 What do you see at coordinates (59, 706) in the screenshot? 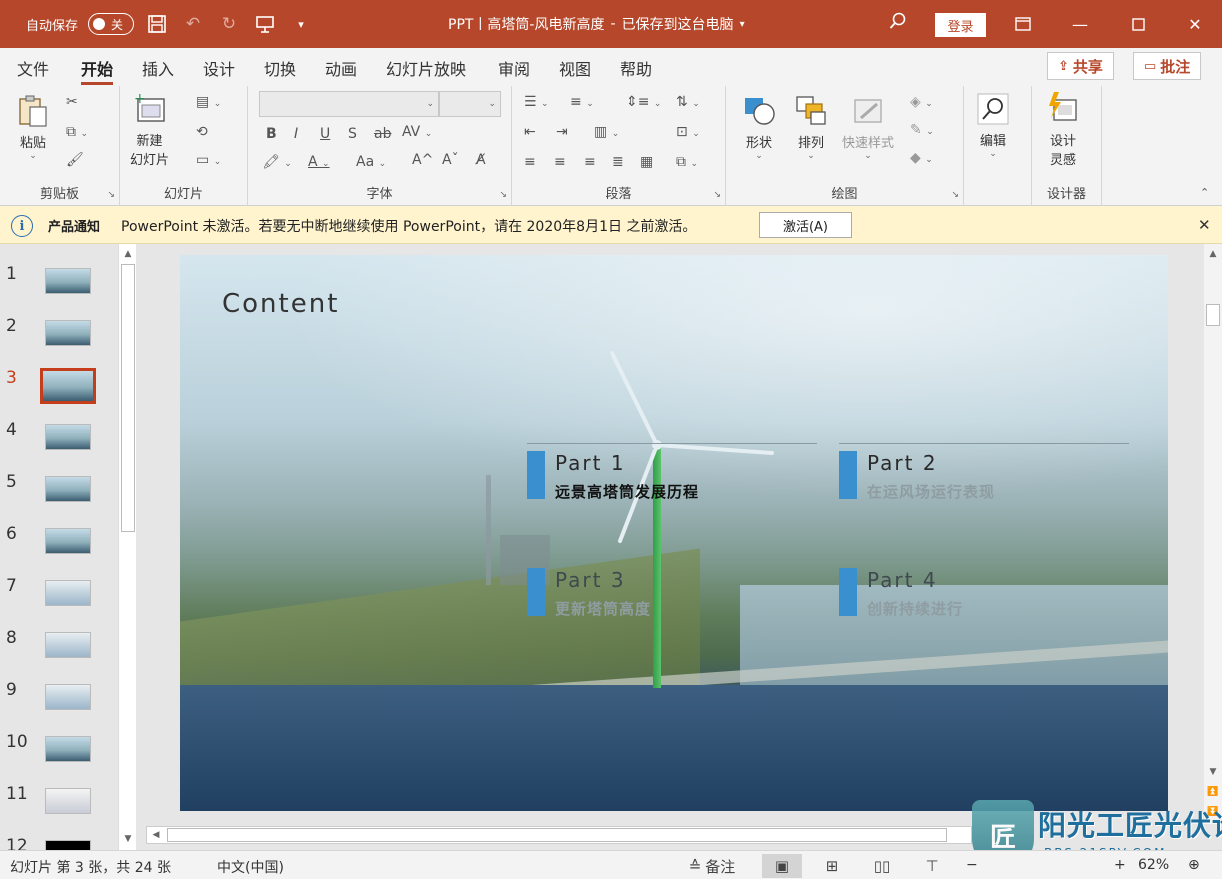
I see `thumbnail-item: 9` at bounding box center [59, 706].